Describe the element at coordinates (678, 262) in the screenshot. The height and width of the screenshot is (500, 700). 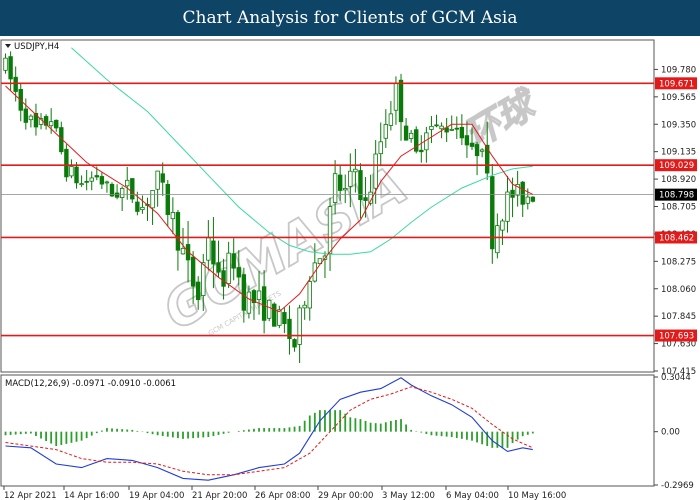
I see `price-y-tick-label: 108.275` at that location.